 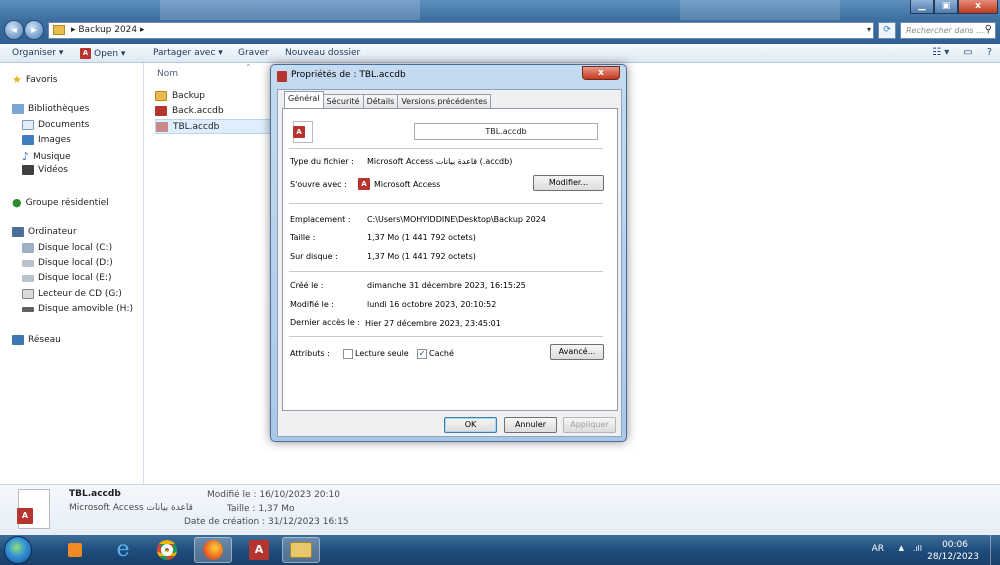 I want to click on access-icon: A, so click(x=25, y=516).